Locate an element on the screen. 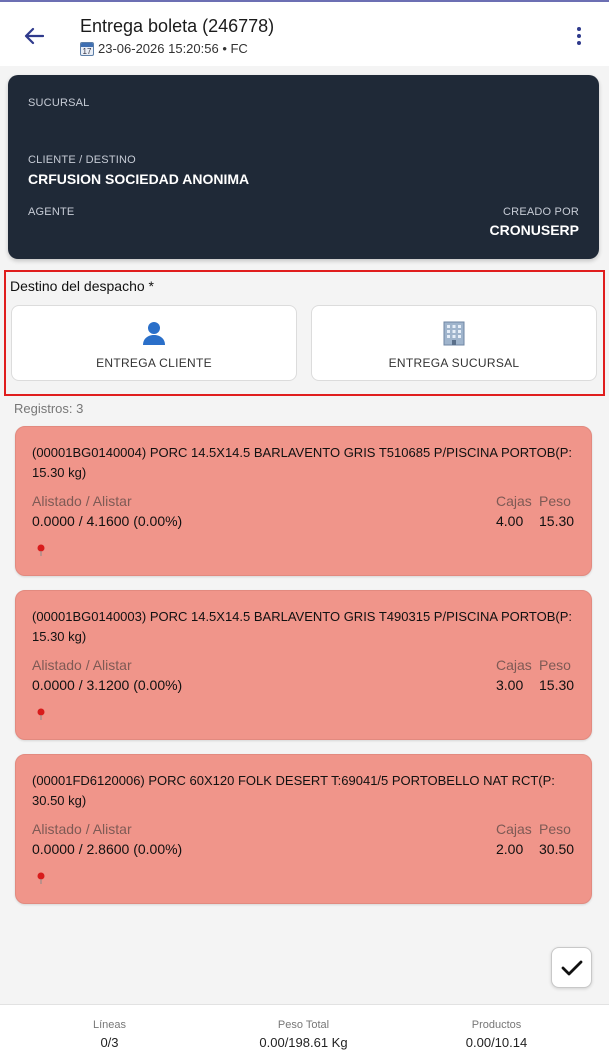 Image resolution: width=609 pixels, height=1063 pixels. creado-por-value: CRONUSERP is located at coordinates (534, 230).